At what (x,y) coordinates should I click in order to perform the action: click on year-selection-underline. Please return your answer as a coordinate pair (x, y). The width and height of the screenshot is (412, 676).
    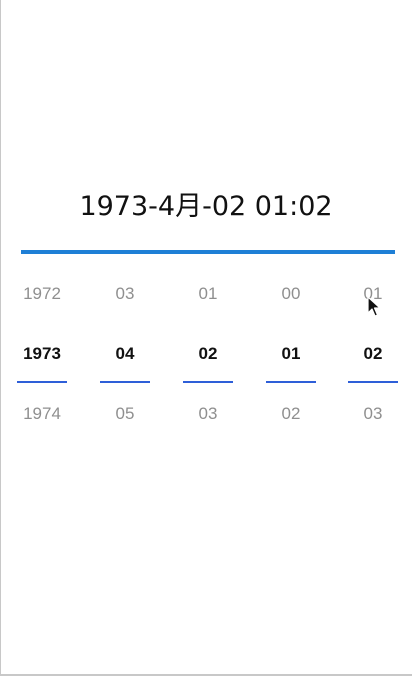
    Looking at the image, I should click on (42, 382).